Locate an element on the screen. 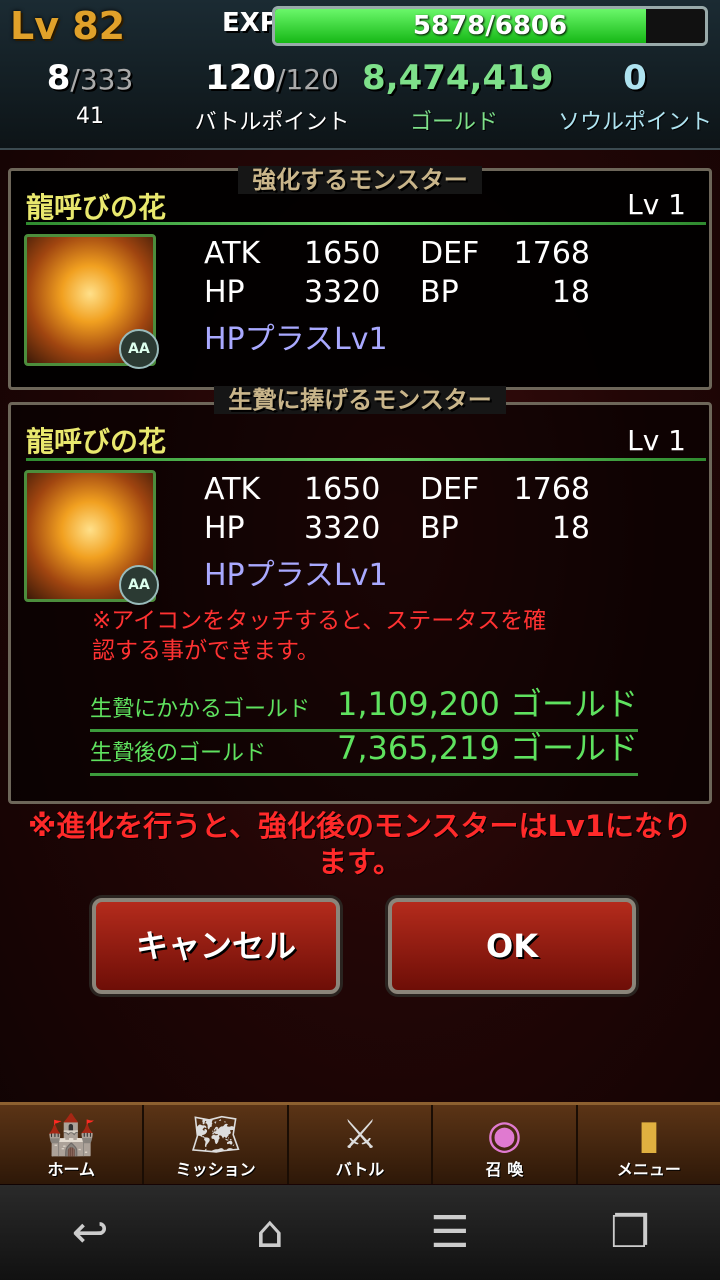 This screenshot has height=1280, width=720. gold-value: 8,474,419 is located at coordinates (458, 78).